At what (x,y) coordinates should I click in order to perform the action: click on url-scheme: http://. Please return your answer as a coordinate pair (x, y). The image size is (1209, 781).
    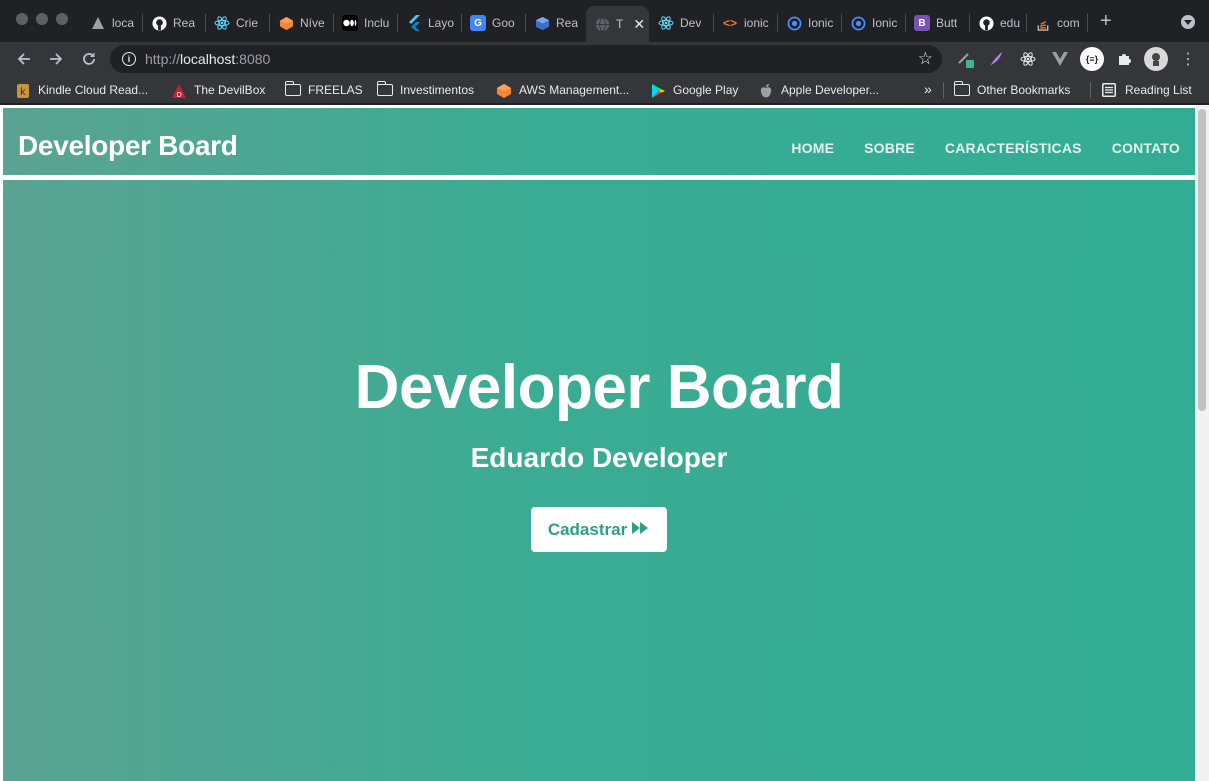
    Looking at the image, I should click on (163, 59).